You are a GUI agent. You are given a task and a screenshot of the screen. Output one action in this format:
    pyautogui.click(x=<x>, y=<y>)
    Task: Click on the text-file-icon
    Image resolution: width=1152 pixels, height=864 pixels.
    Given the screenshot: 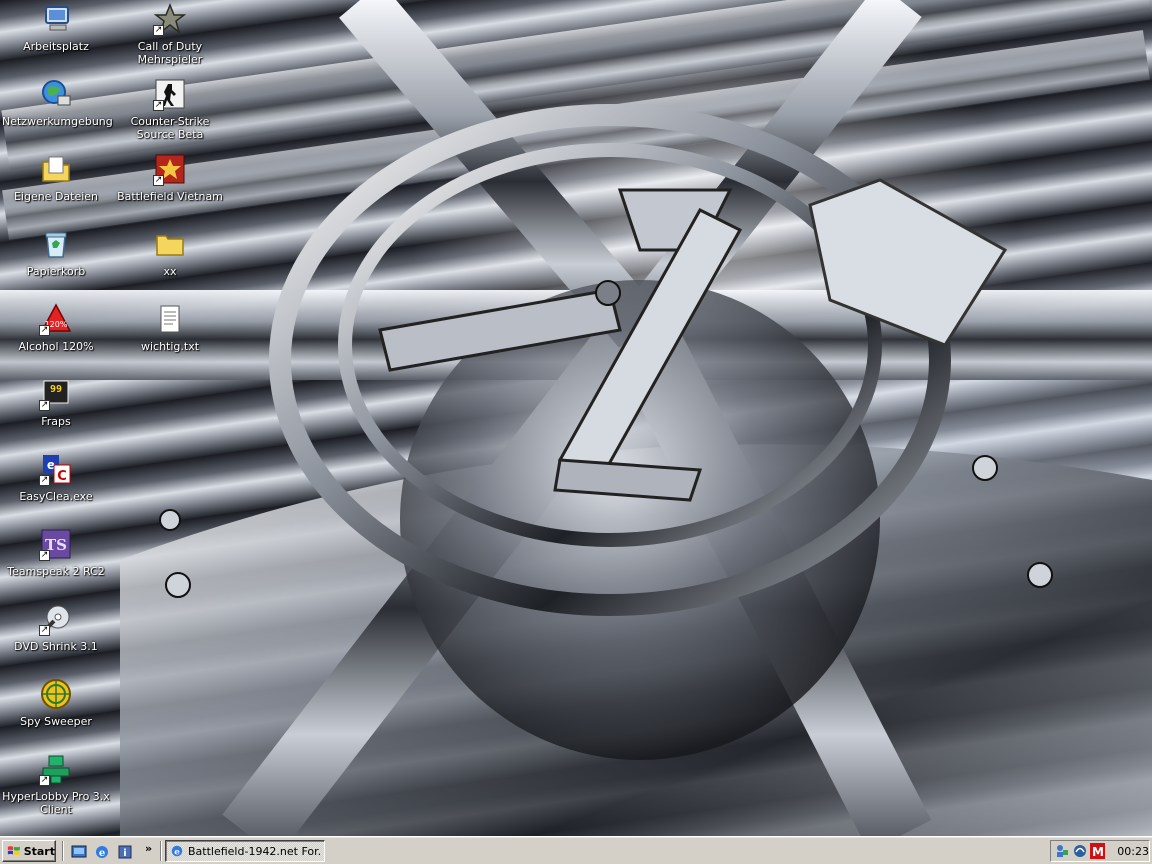 What is the action you would take?
    pyautogui.click(x=170, y=319)
    